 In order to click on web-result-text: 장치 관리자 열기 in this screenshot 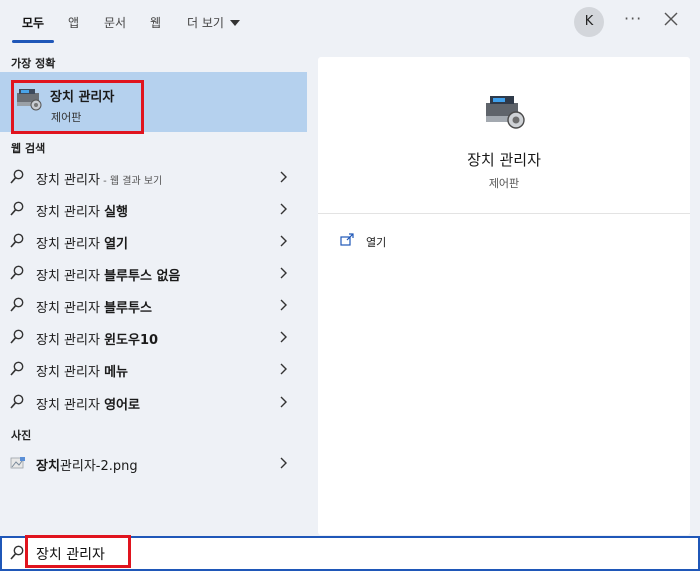, I will do `click(82, 244)`.